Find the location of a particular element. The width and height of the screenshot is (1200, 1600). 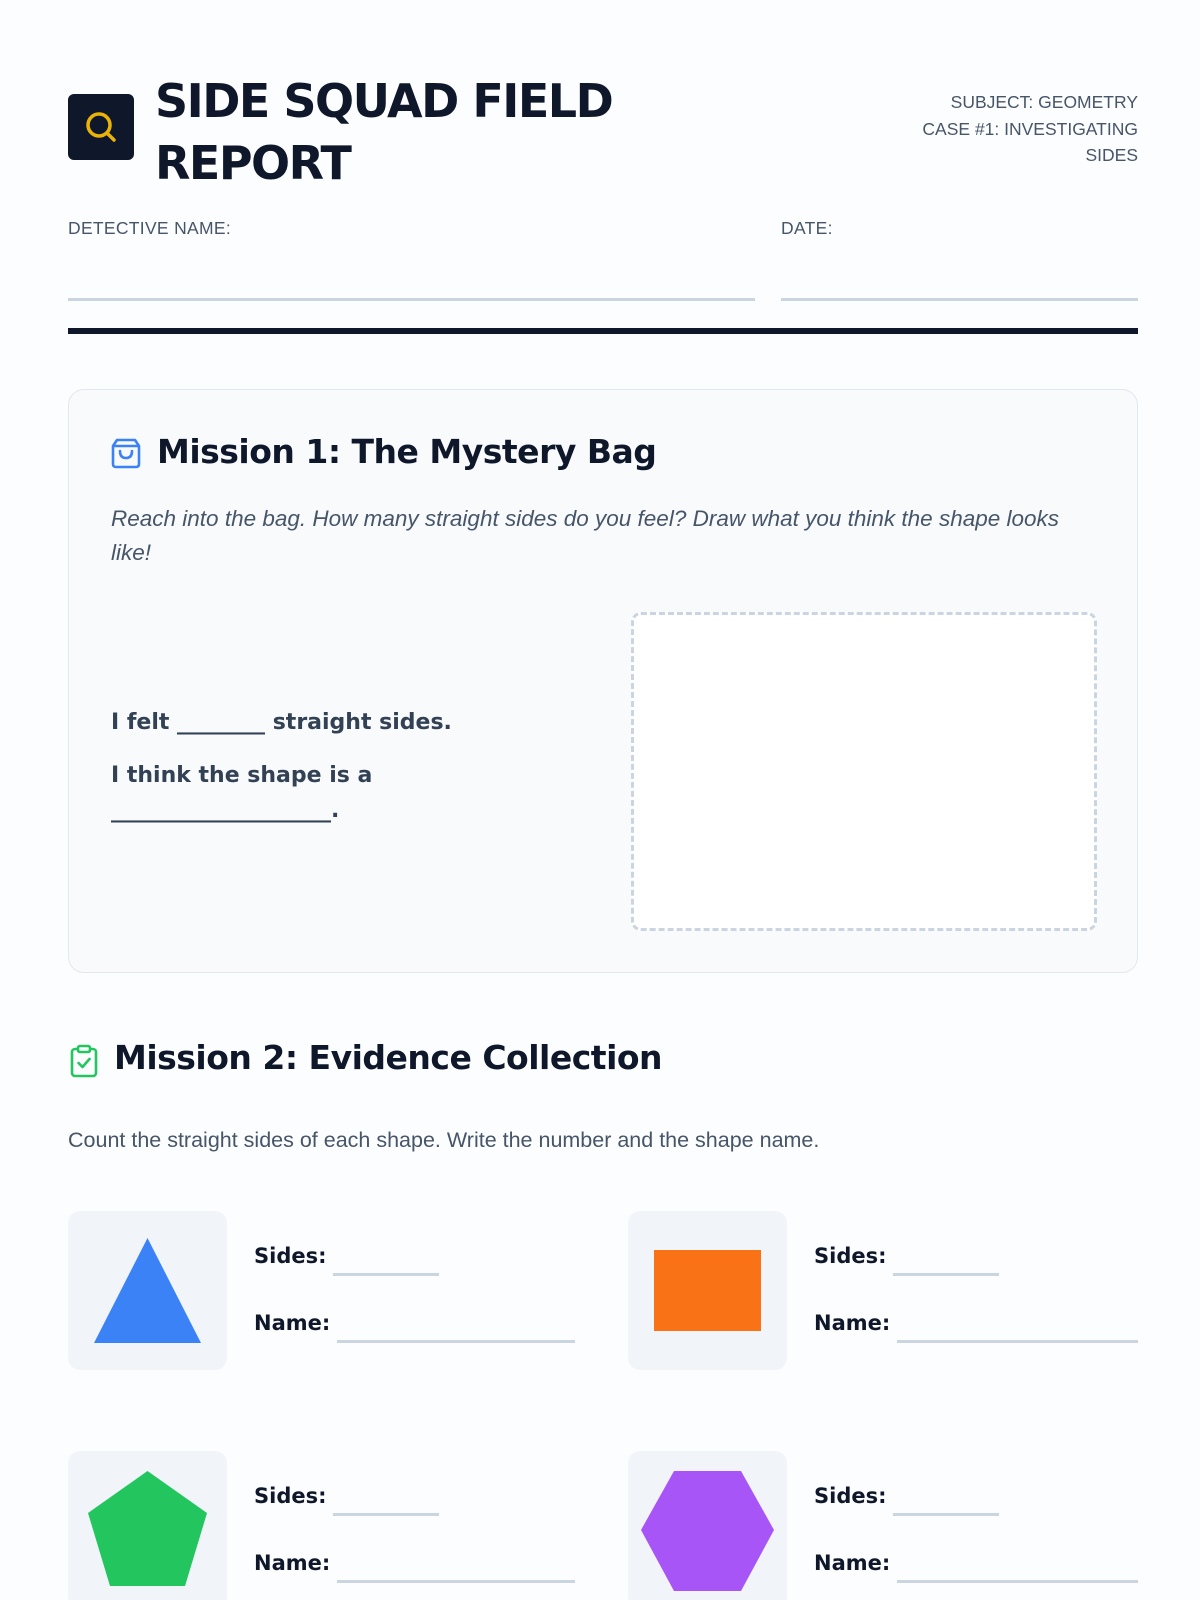

mission-2-title: Mission 2: Evidence Collection is located at coordinates (388, 1057).